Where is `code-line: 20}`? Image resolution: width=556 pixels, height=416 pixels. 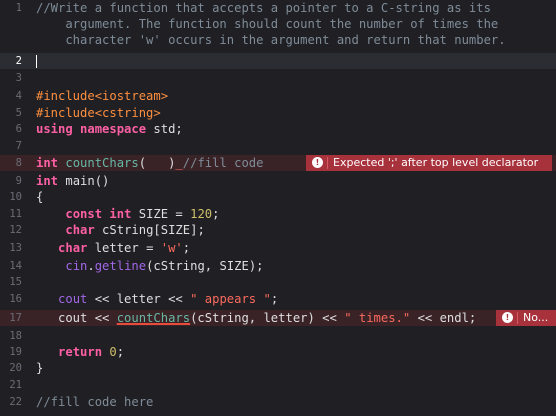
code-line: 20} is located at coordinates (278, 368).